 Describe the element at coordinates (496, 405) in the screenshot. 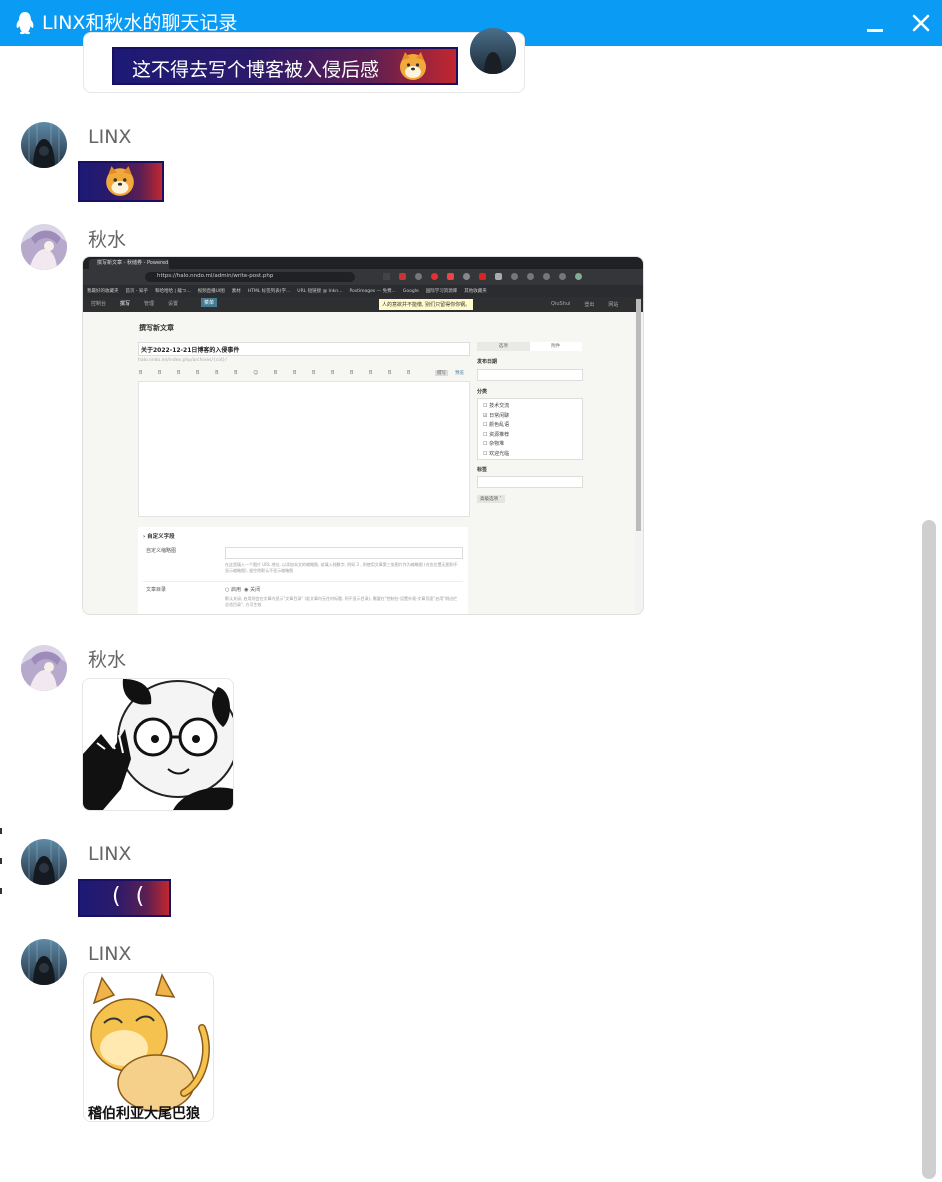

I see `category-item: ☐ 技术交流` at that location.